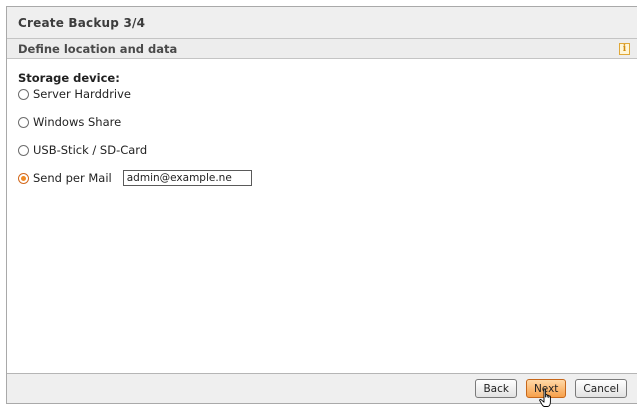  I want to click on option-usb-stick: USB-Stick / SD-Card, so click(327, 150).